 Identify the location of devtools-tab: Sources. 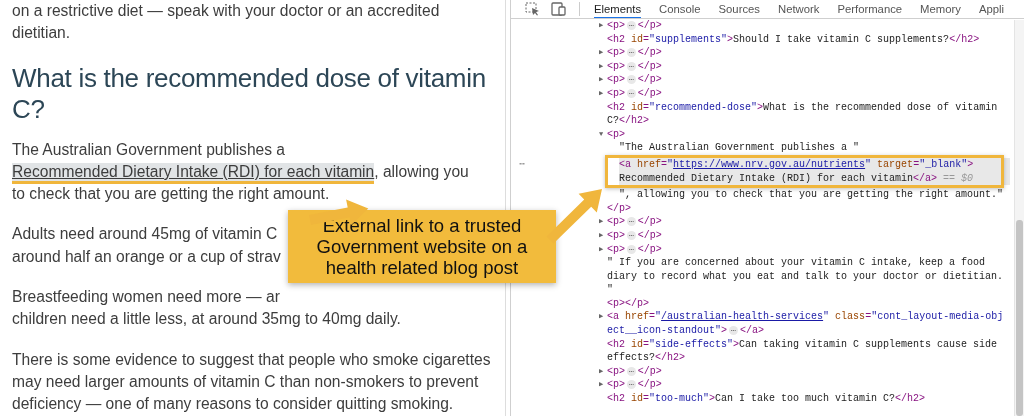
(743, 9).